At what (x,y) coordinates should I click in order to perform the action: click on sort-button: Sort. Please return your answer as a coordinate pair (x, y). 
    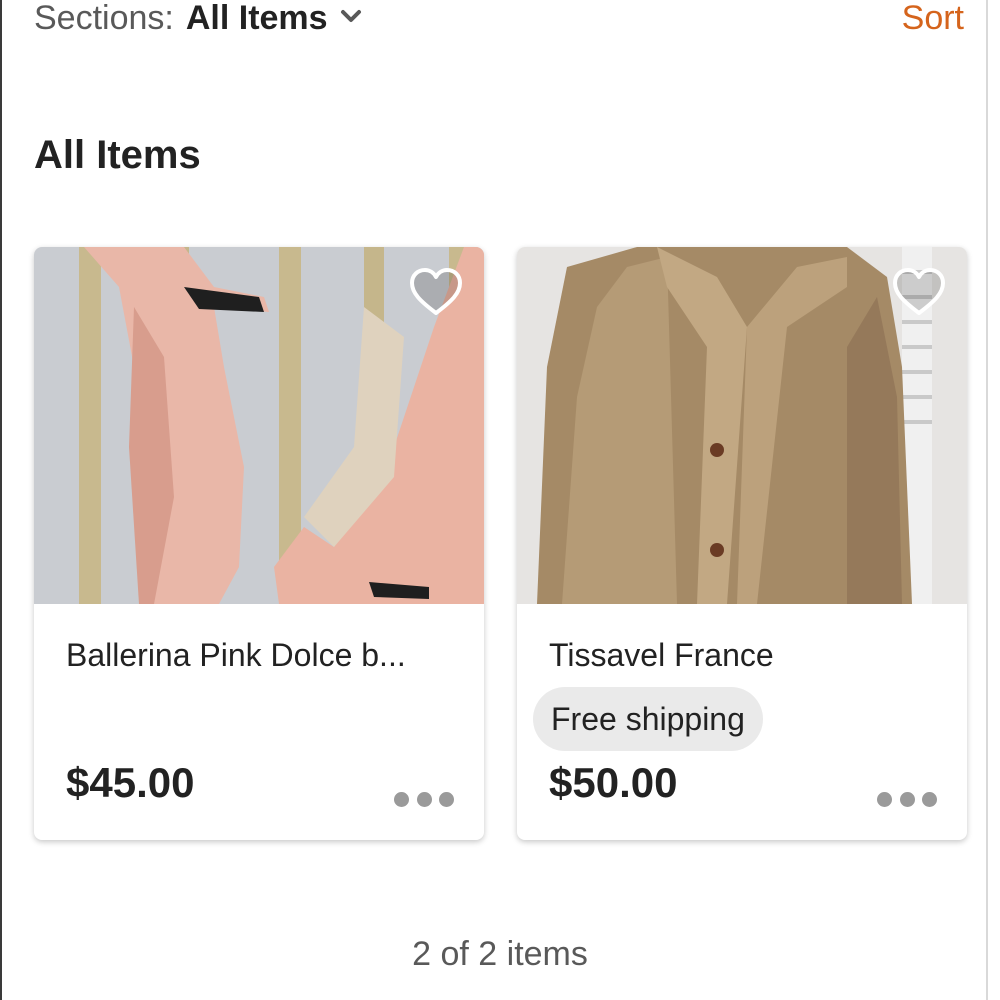
    Looking at the image, I should click on (933, 20).